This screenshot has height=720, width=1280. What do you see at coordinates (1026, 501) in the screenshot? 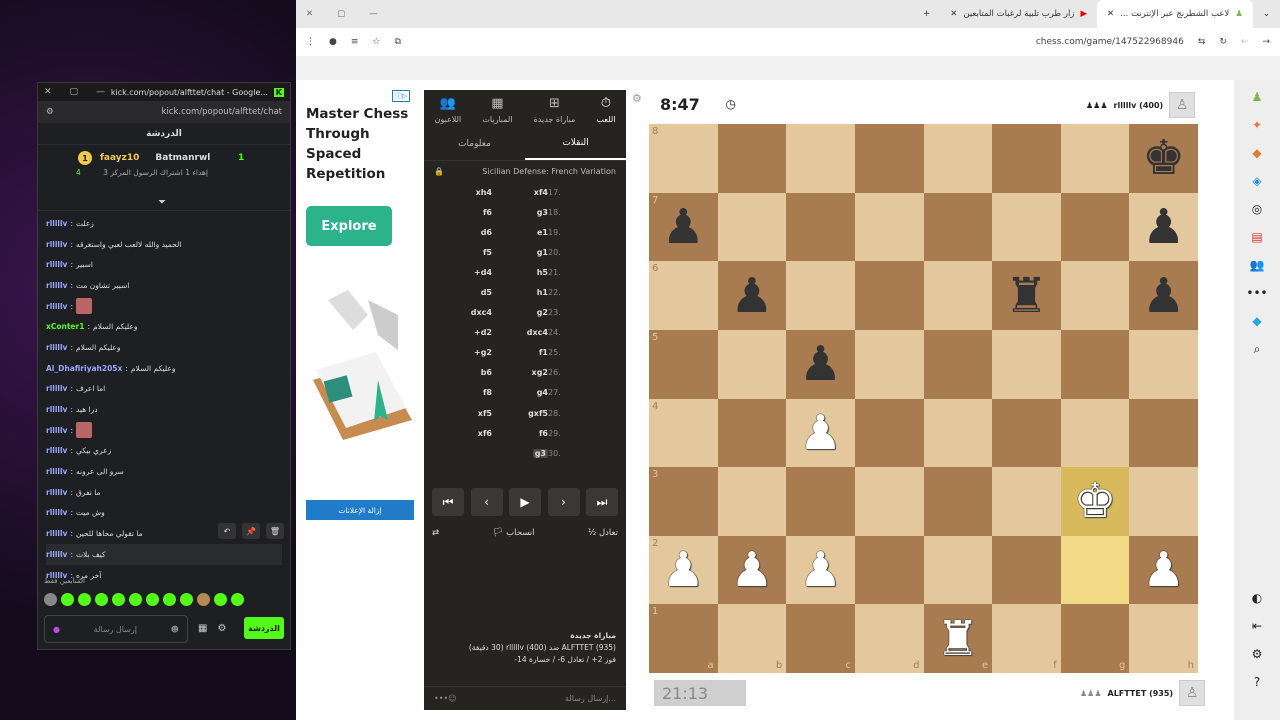
I see `square-f3` at bounding box center [1026, 501].